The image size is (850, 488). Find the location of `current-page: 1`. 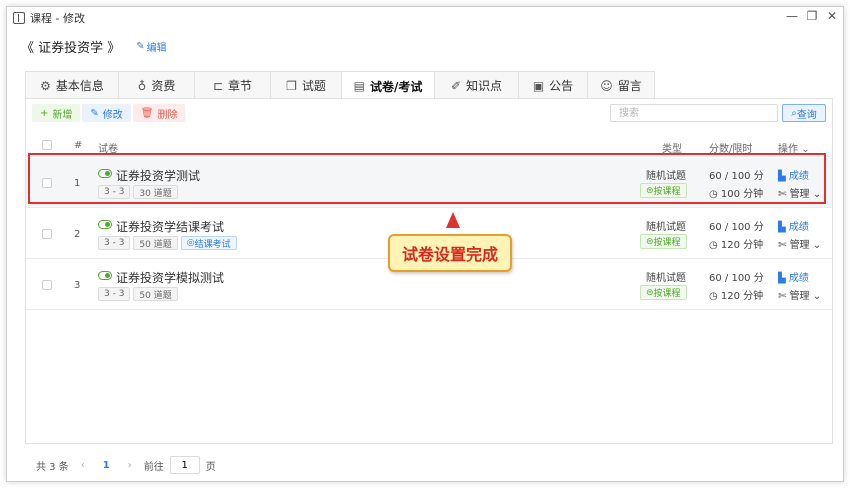

current-page: 1 is located at coordinates (106, 465).